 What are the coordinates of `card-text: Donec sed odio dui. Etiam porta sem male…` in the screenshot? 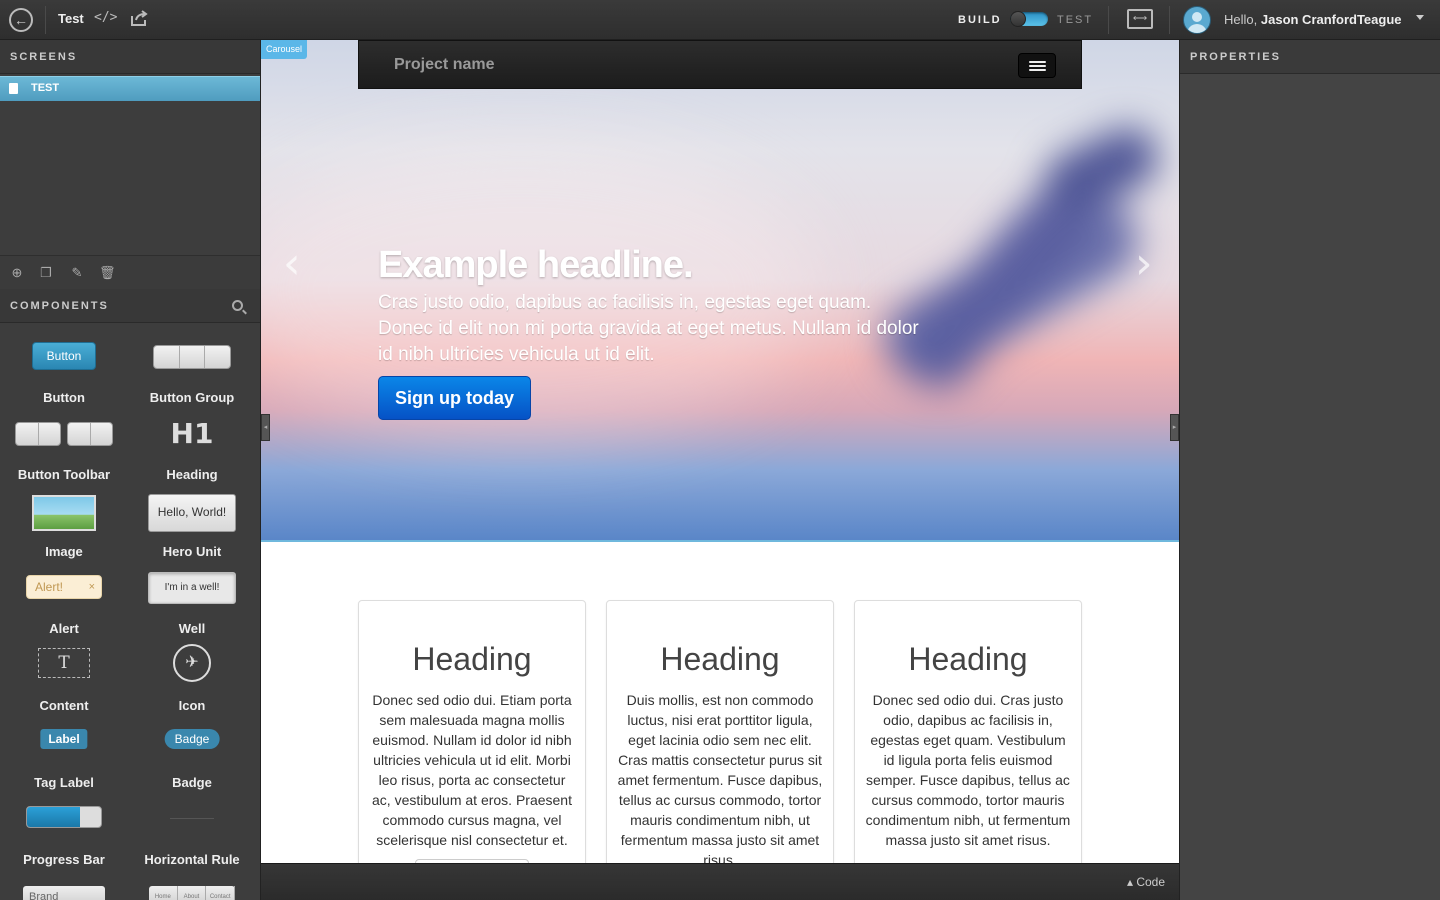 It's located at (472, 770).